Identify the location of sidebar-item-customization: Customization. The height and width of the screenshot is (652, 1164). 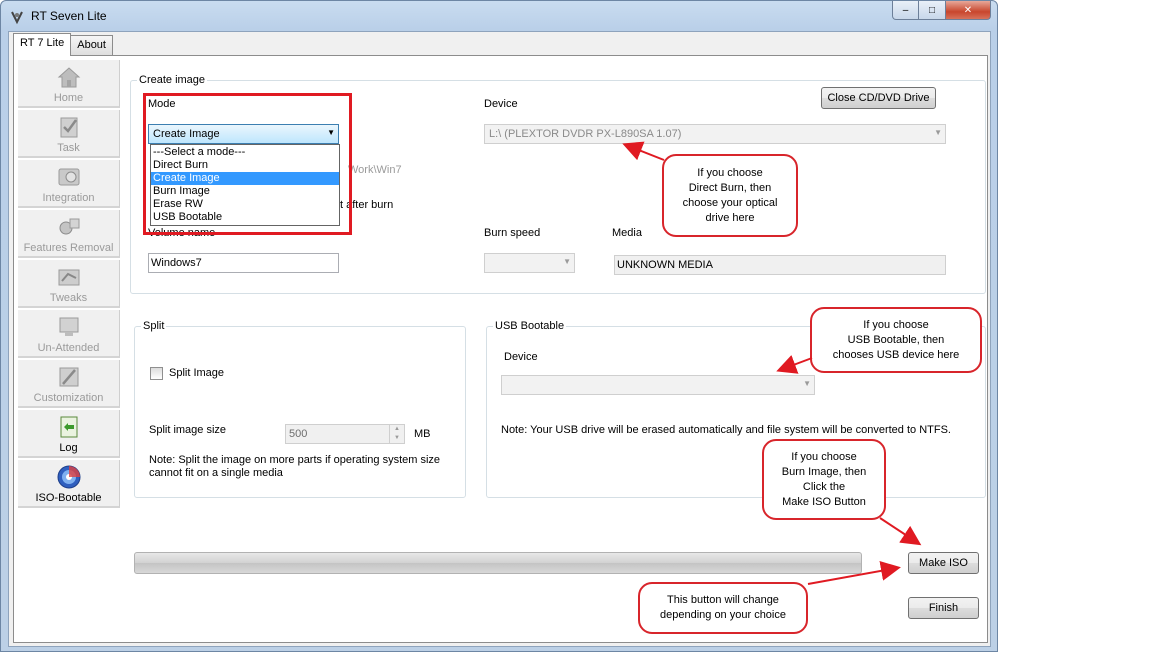
(69, 384).